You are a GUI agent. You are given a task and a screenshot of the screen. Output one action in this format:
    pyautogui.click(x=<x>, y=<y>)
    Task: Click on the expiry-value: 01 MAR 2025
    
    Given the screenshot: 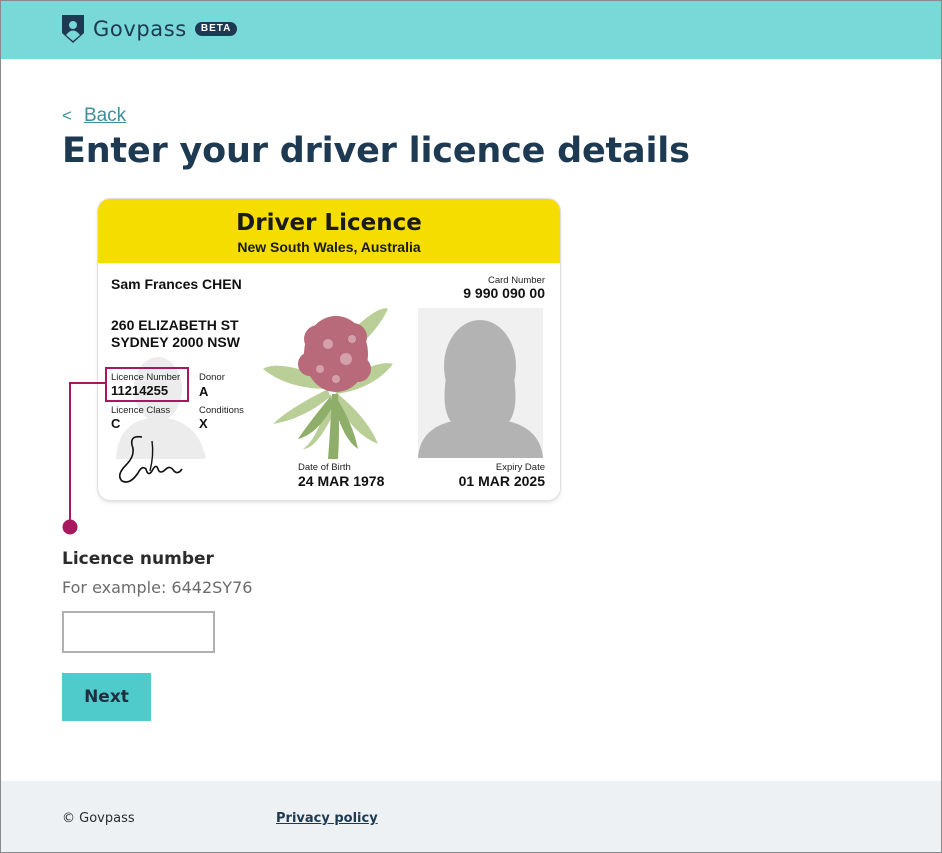 What is the action you would take?
    pyautogui.click(x=501, y=481)
    